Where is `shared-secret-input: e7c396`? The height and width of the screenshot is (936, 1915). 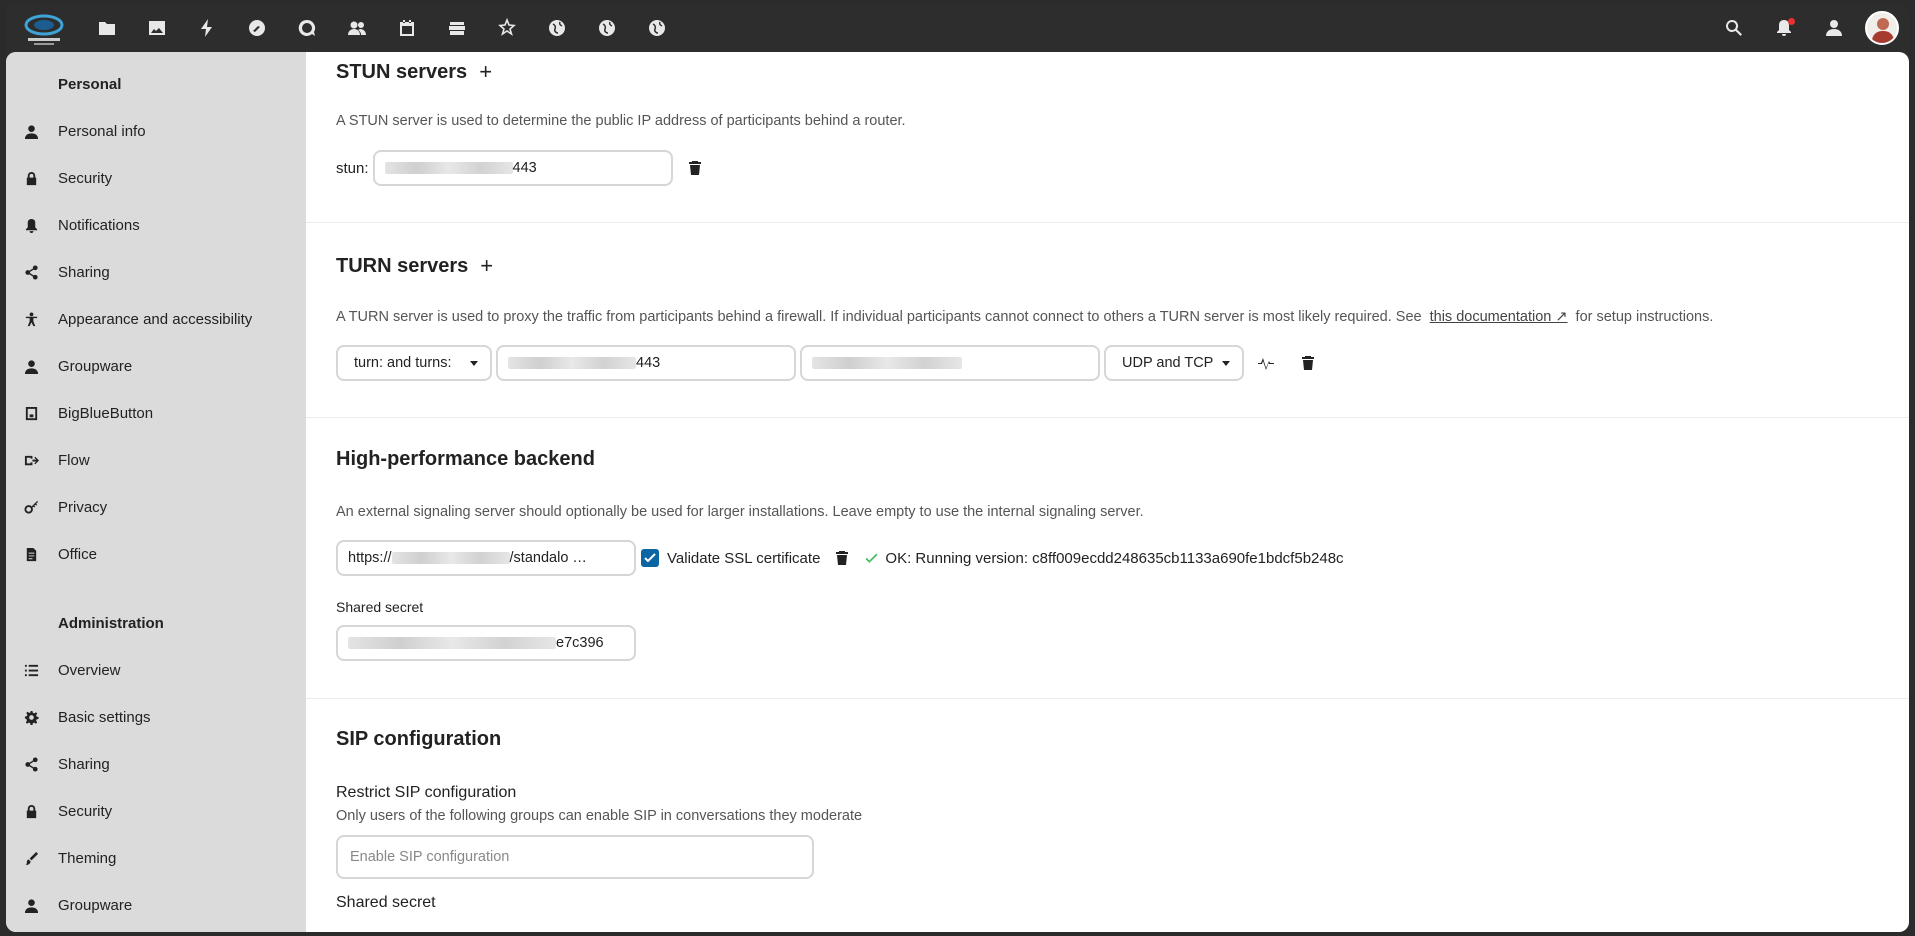
shared-secret-input: e7c396 is located at coordinates (486, 643).